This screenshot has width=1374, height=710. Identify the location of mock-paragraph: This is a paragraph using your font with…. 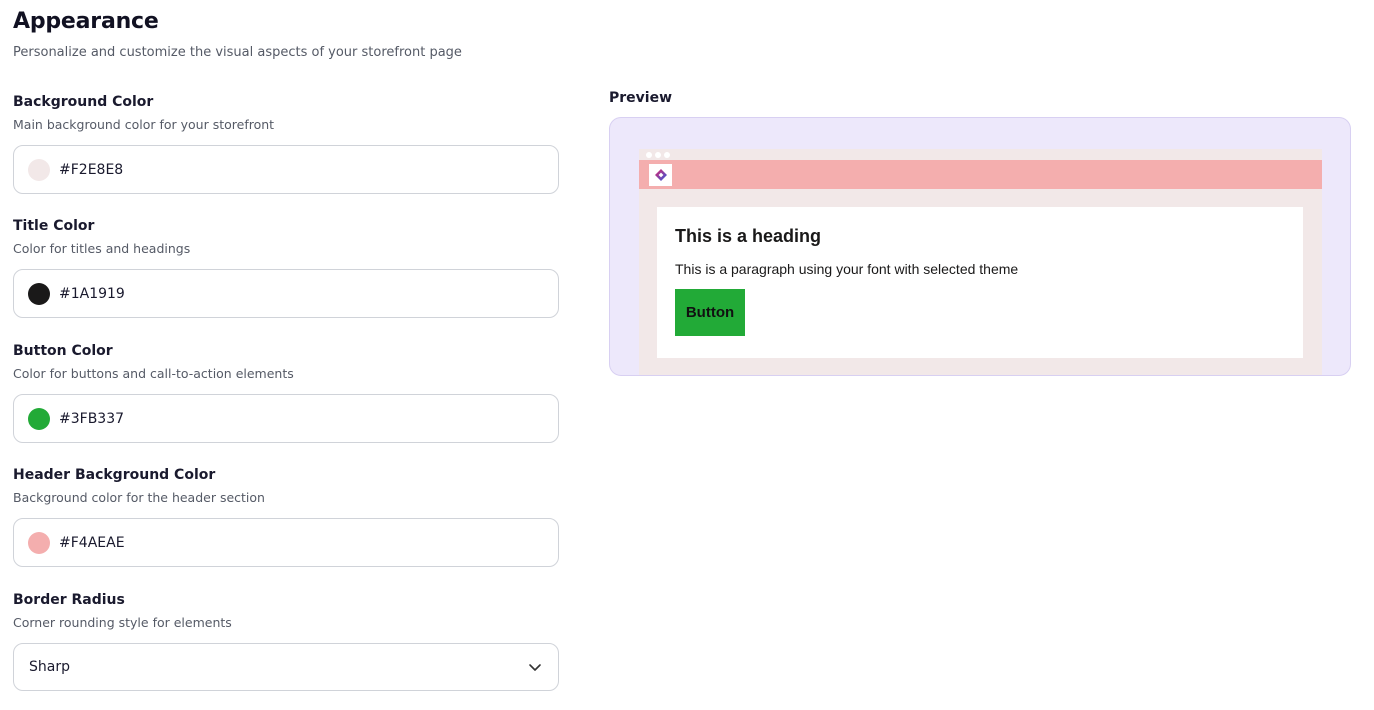
(847, 269).